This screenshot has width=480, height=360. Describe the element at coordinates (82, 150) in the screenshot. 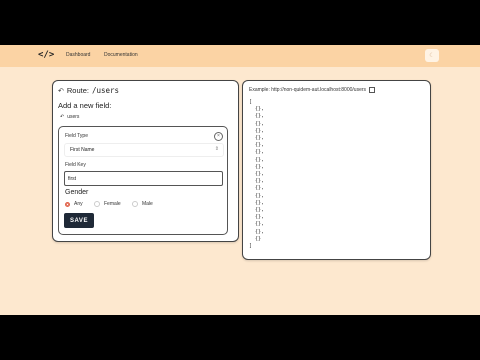

I see `field-type-value: First Name` at that location.